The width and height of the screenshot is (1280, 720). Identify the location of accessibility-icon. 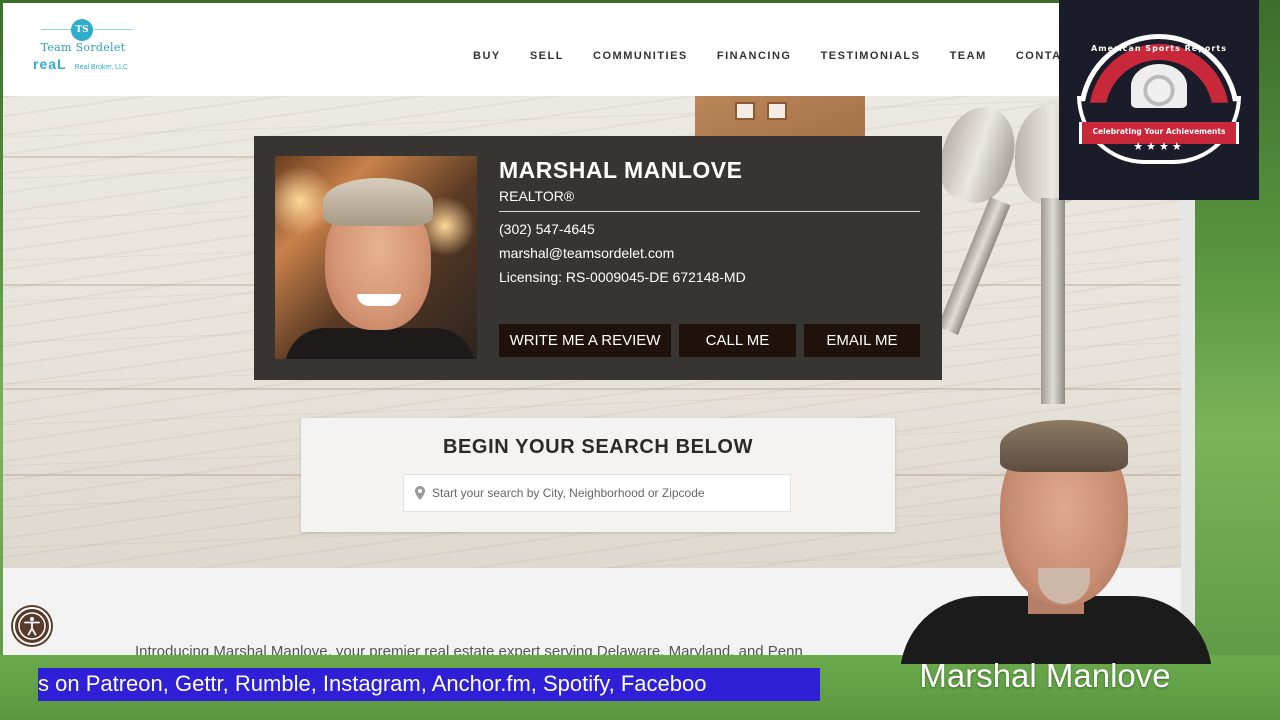
(32, 626).